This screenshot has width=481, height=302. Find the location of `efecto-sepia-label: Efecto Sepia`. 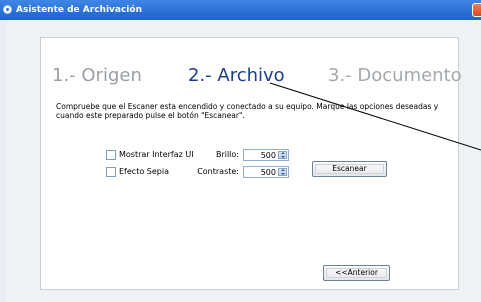

efecto-sepia-label: Efecto Sepia is located at coordinates (144, 171).